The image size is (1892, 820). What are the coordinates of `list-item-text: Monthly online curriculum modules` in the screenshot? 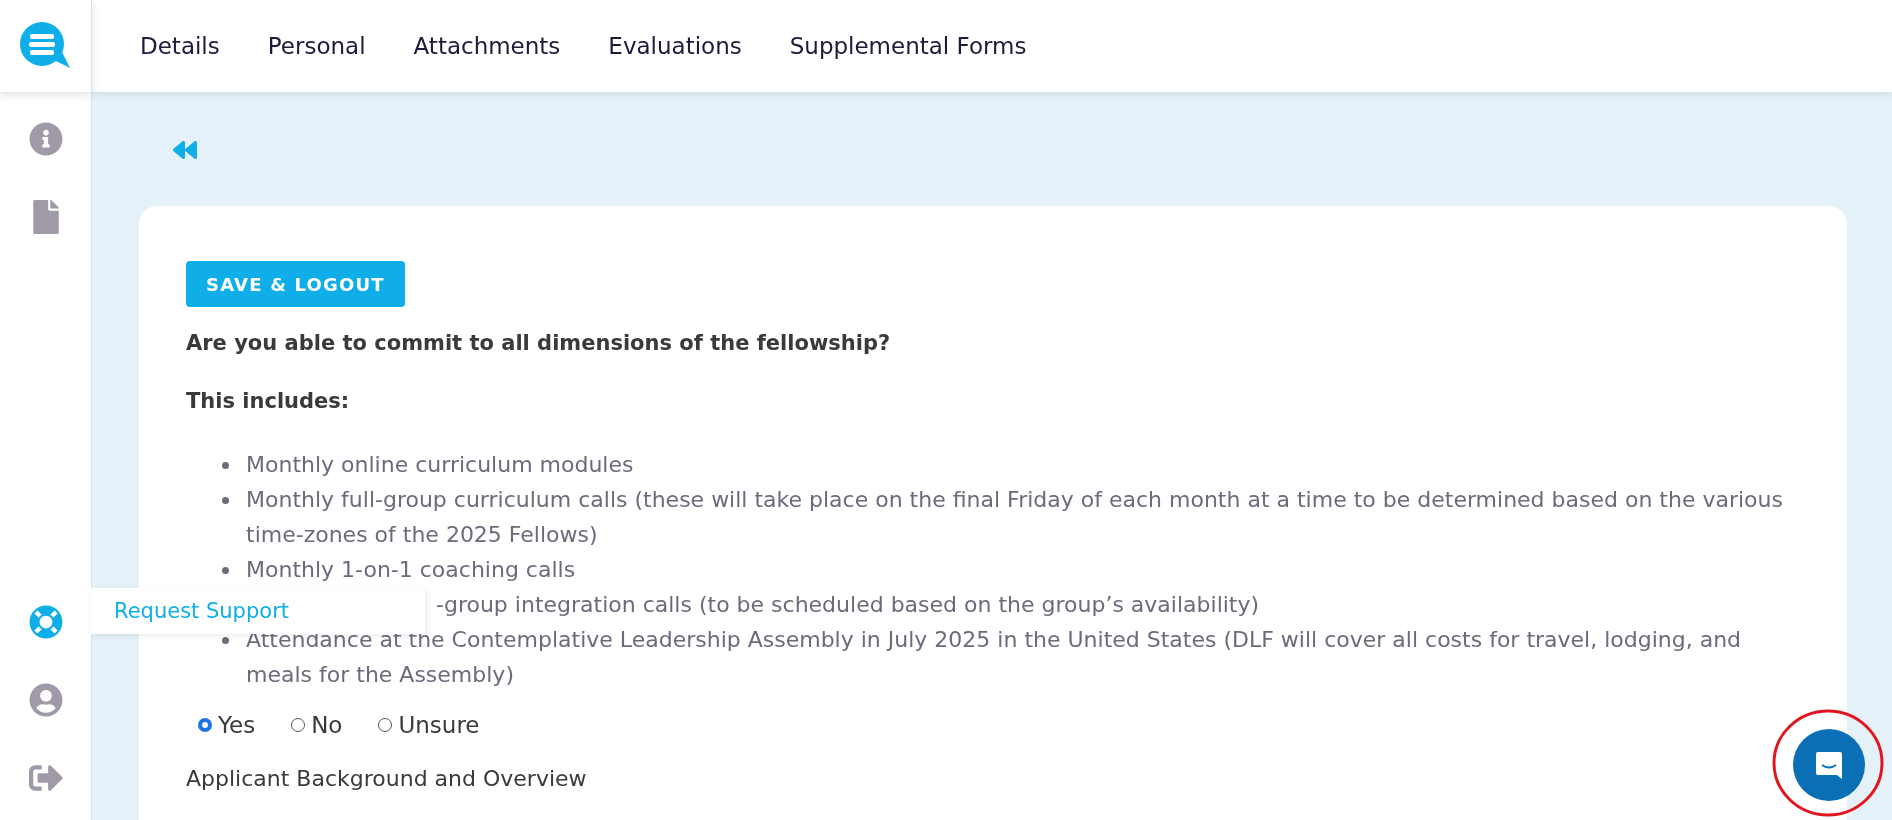 It's located at (440, 464).